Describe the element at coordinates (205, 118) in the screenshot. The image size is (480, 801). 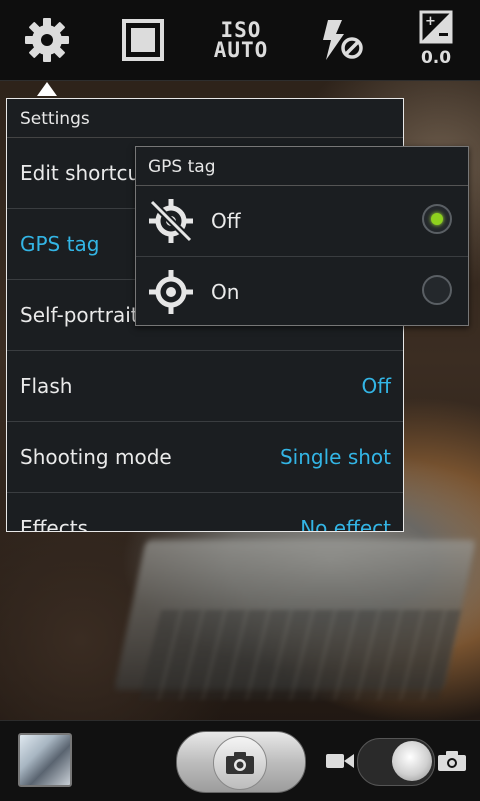
I see `settings-title: Settings` at that location.